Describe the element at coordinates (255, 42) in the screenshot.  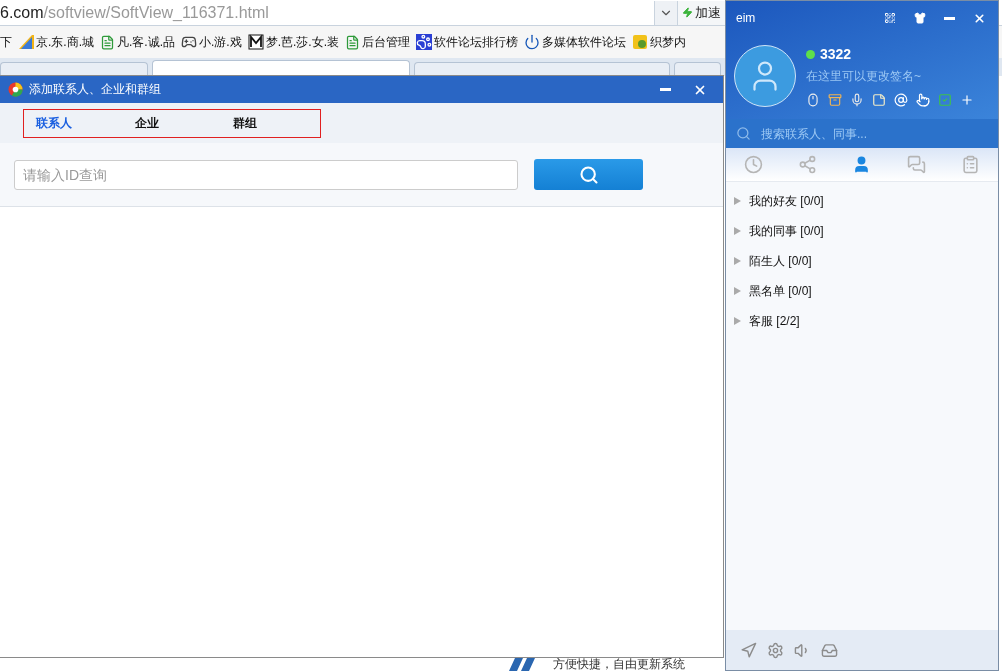
I see `letter-m-icon` at that location.